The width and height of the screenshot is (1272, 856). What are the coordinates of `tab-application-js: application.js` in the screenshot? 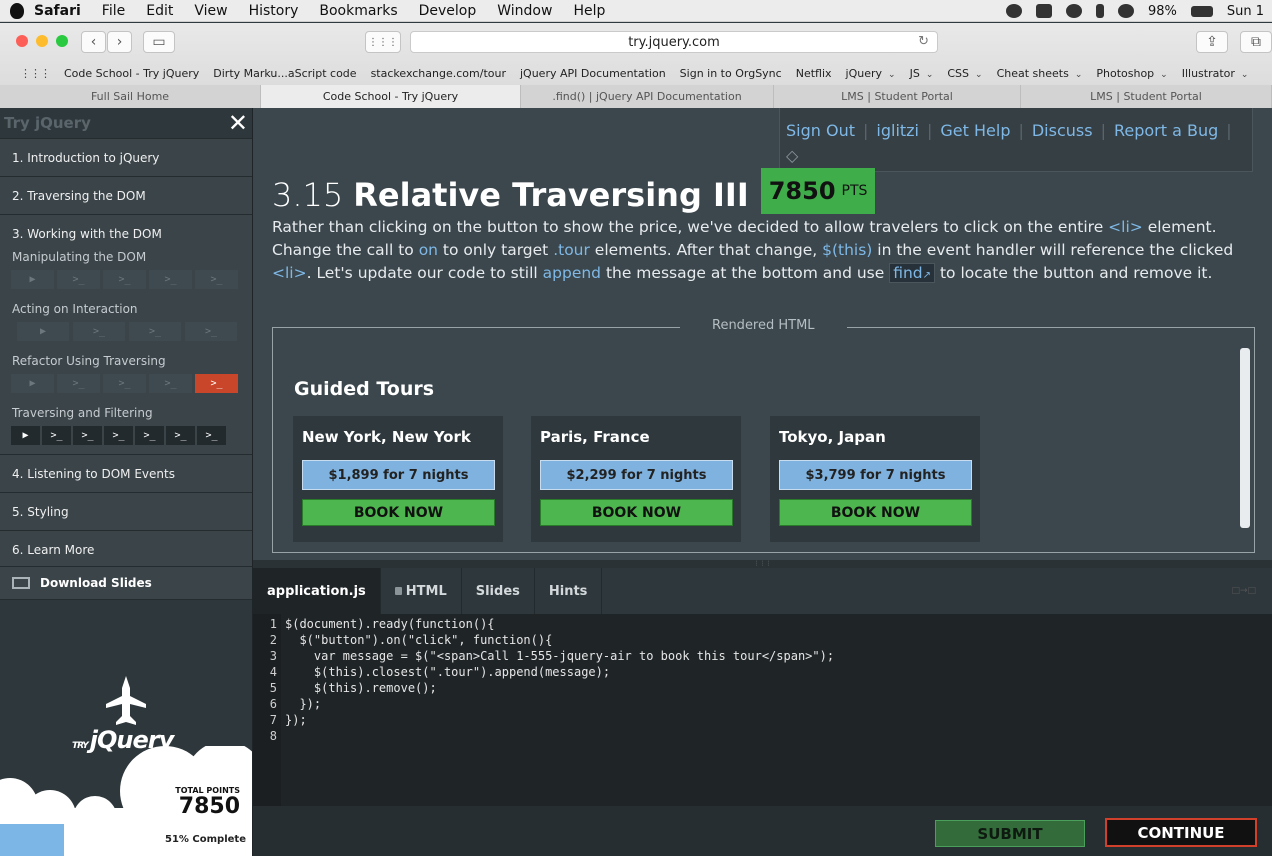 It's located at (317, 591).